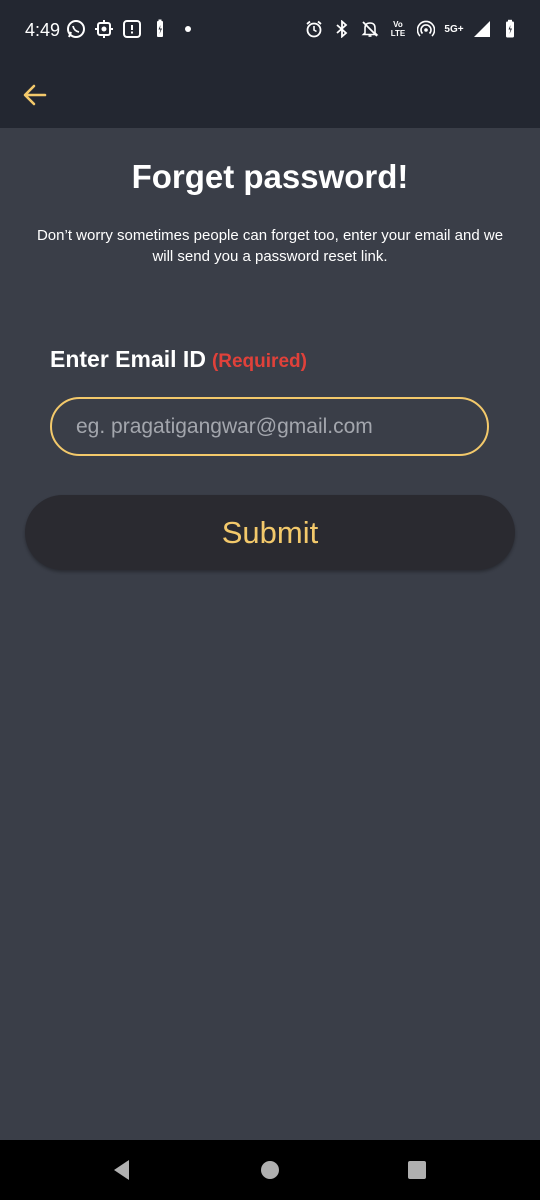  I want to click on back-button, so click(35, 95).